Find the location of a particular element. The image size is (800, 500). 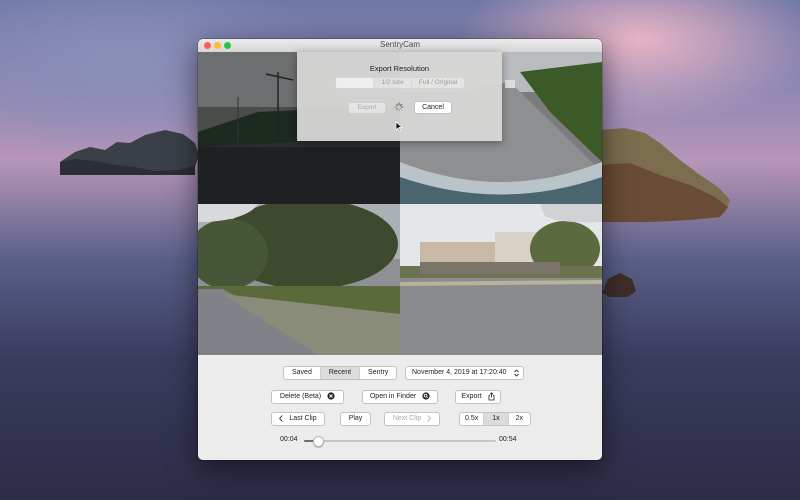

speed-2x: 2x is located at coordinates (519, 419).